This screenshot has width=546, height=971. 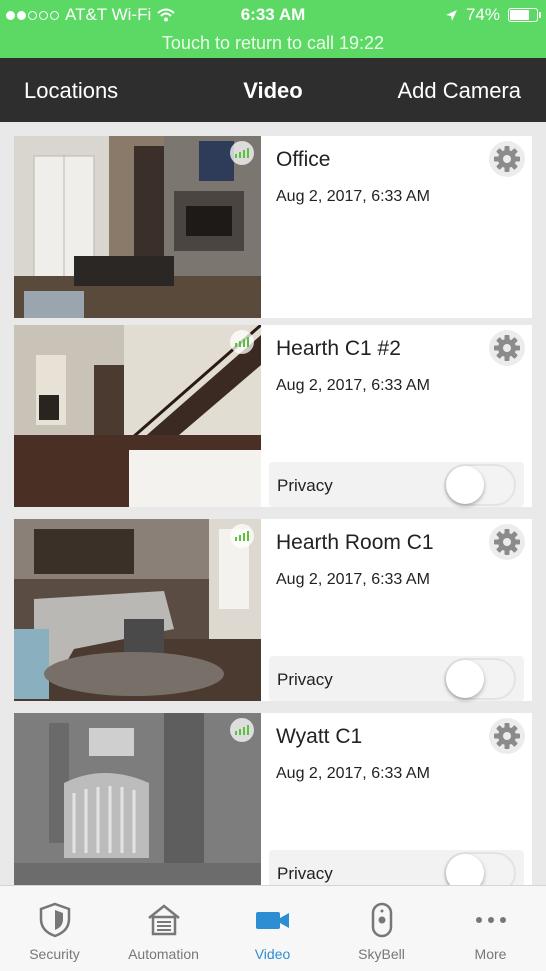 I want to click on tab-label: Automation, so click(x=163, y=954).